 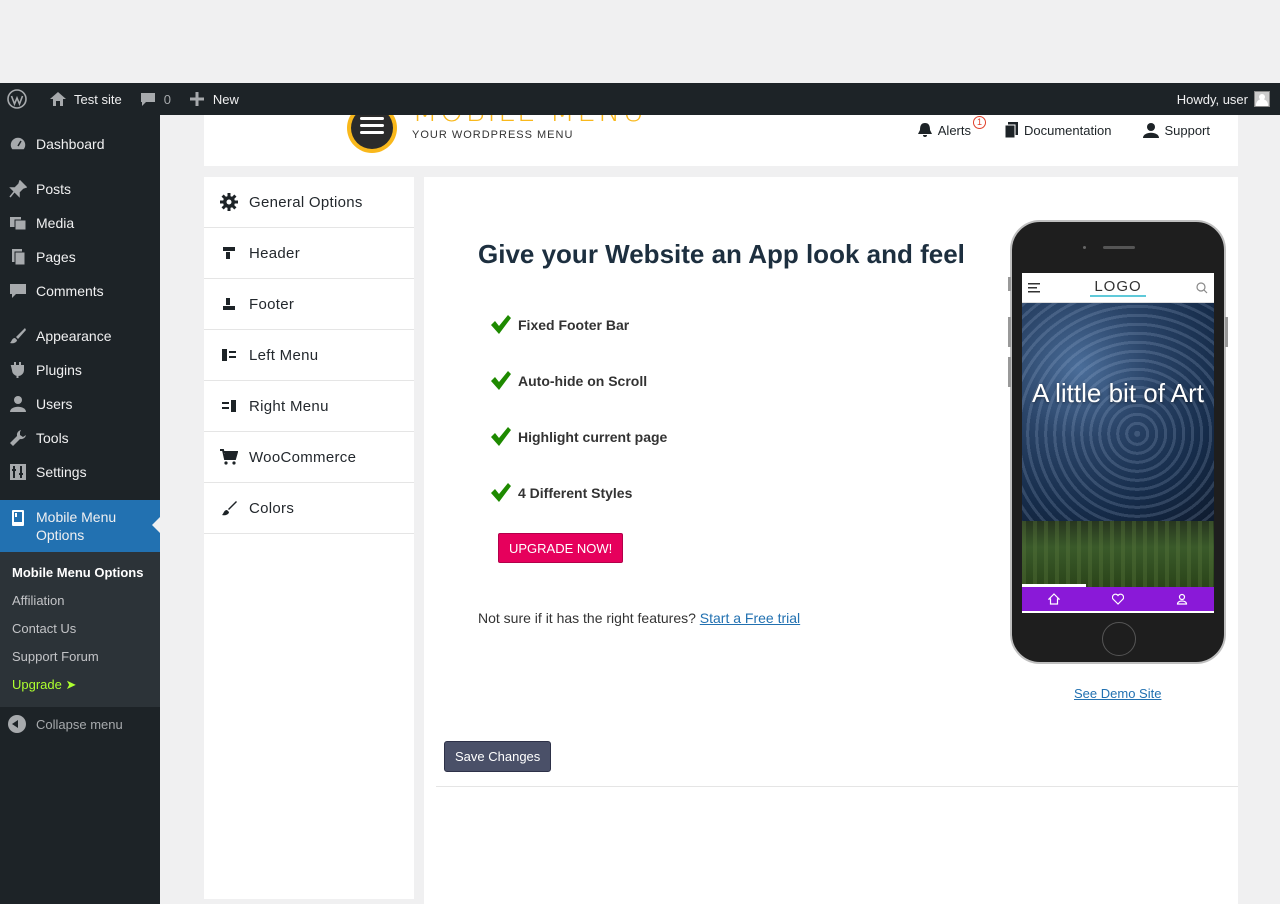 I want to click on collapse-label: Collapse menu, so click(x=79, y=724).